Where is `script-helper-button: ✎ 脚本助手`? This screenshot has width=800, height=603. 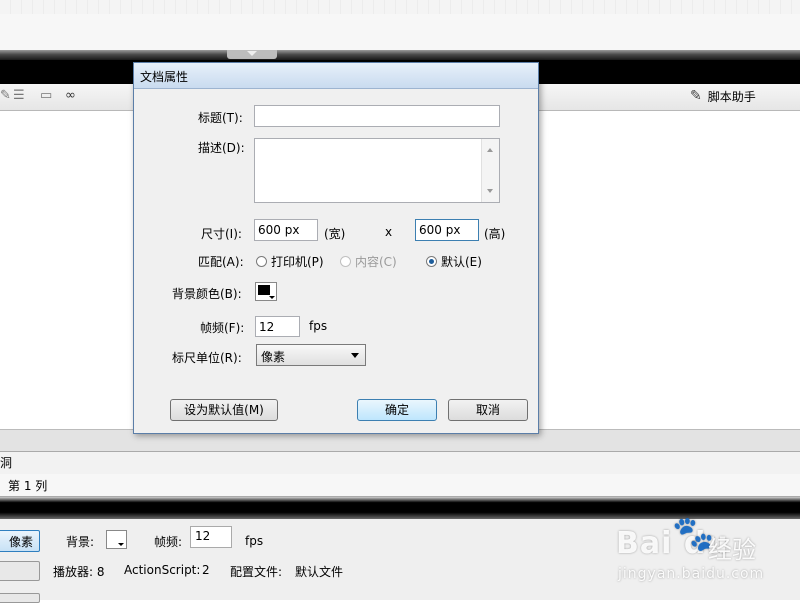
script-helper-button: ✎ 脚本助手 is located at coordinates (723, 96).